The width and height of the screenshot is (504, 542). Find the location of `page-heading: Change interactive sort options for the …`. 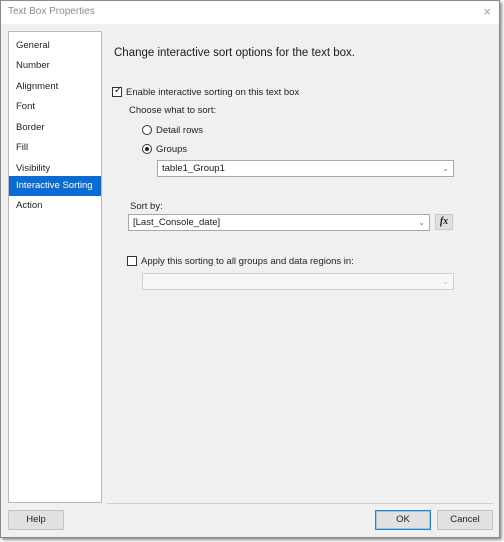

page-heading: Change interactive sort options for the … is located at coordinates (234, 53).